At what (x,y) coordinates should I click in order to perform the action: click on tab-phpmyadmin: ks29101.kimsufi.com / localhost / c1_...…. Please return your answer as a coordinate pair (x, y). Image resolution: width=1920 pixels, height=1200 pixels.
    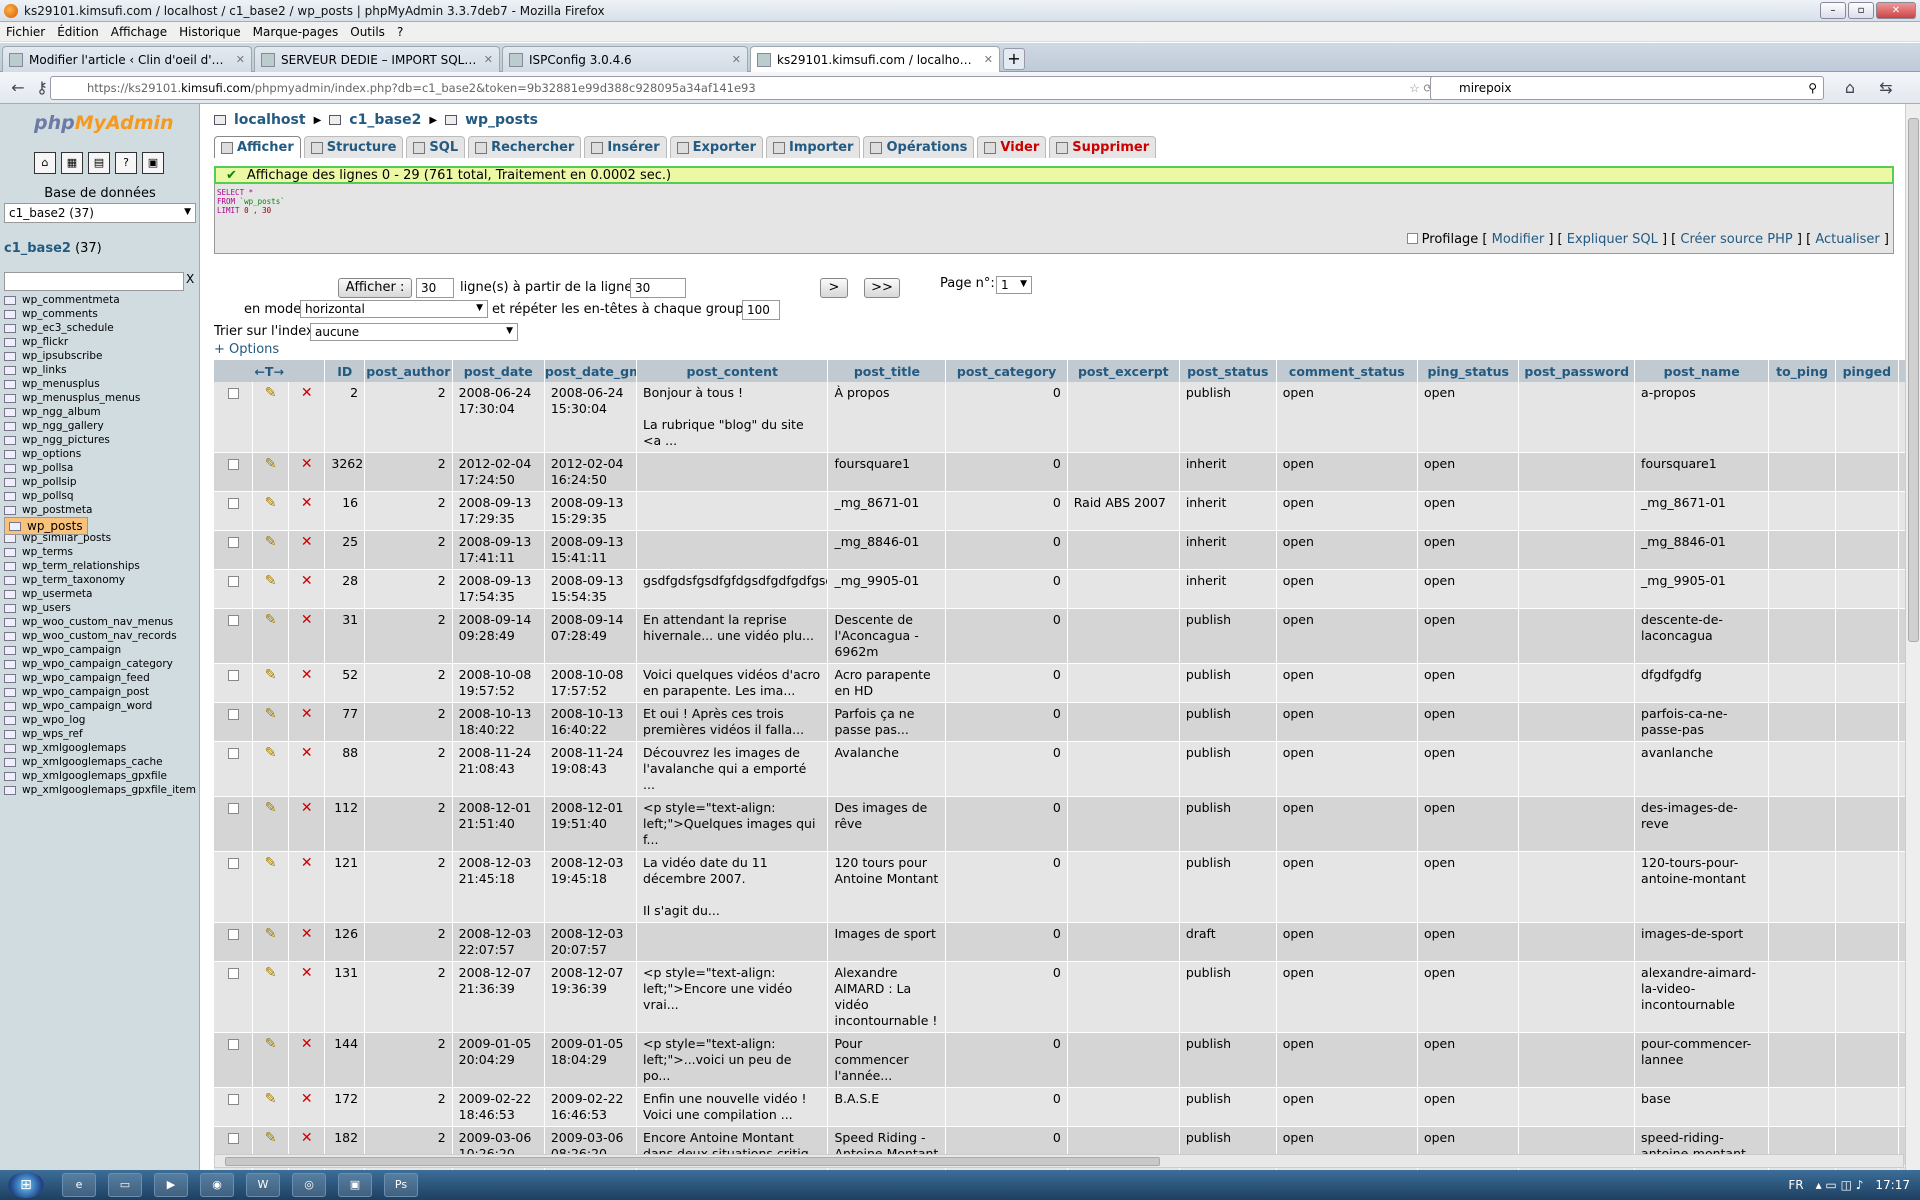
    Looking at the image, I should click on (875, 59).